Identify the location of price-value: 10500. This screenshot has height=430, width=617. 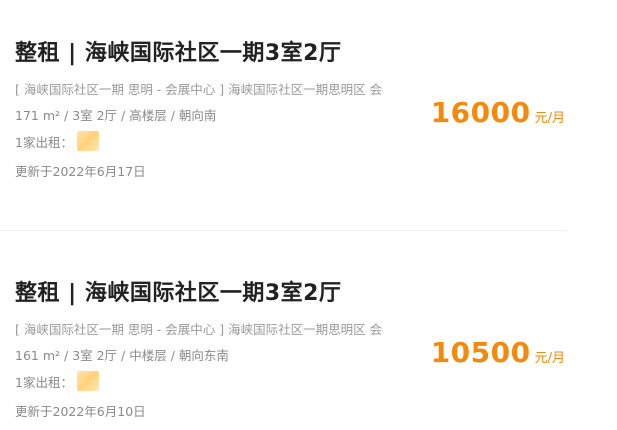
(480, 352).